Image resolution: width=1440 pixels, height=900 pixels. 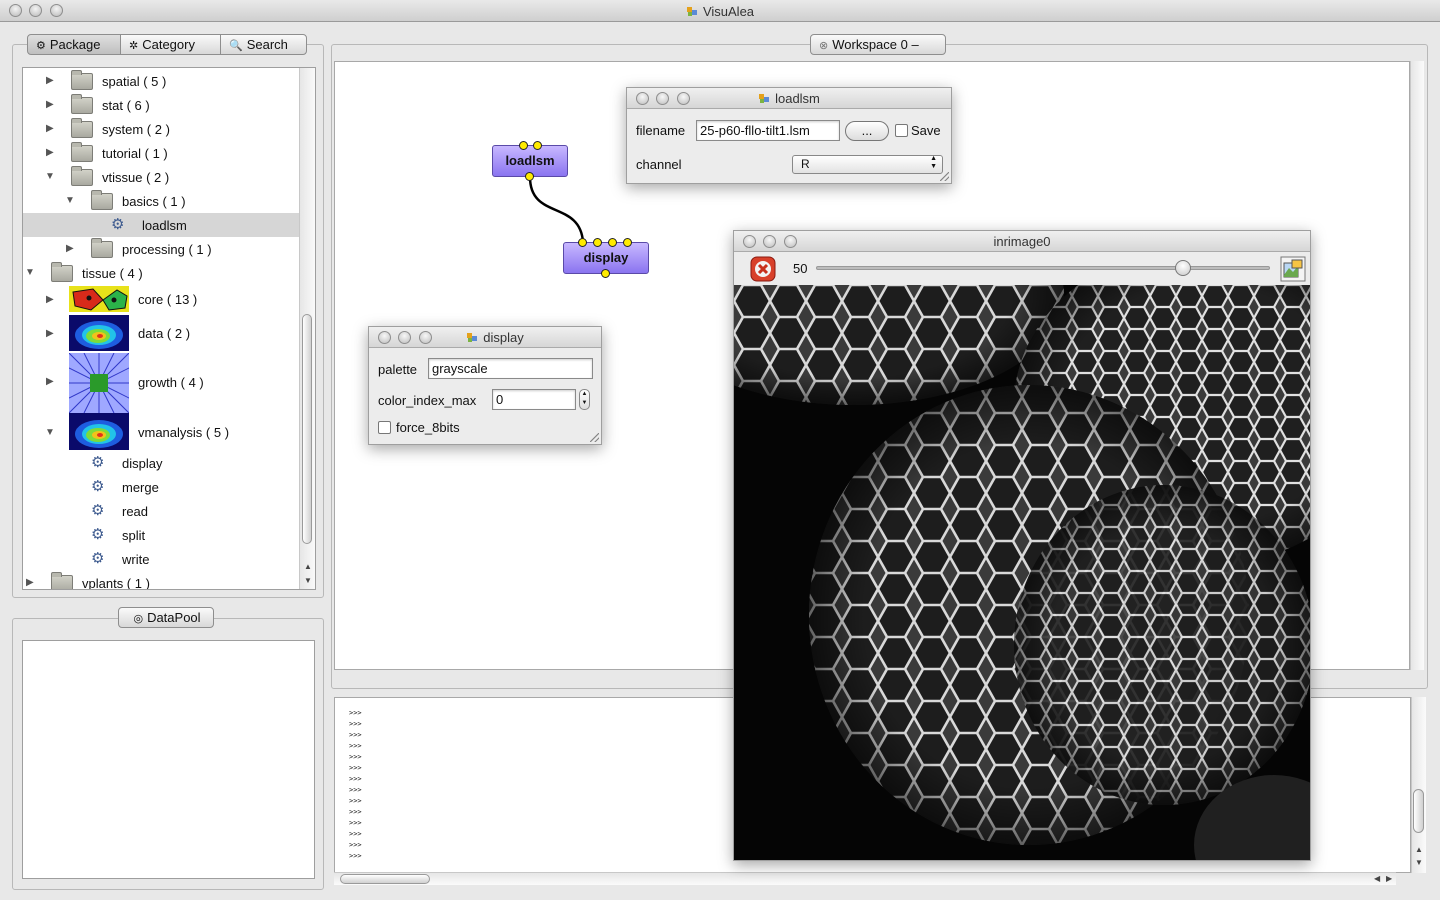 What do you see at coordinates (661, 130) in the screenshot?
I see `filename-label: filename` at bounding box center [661, 130].